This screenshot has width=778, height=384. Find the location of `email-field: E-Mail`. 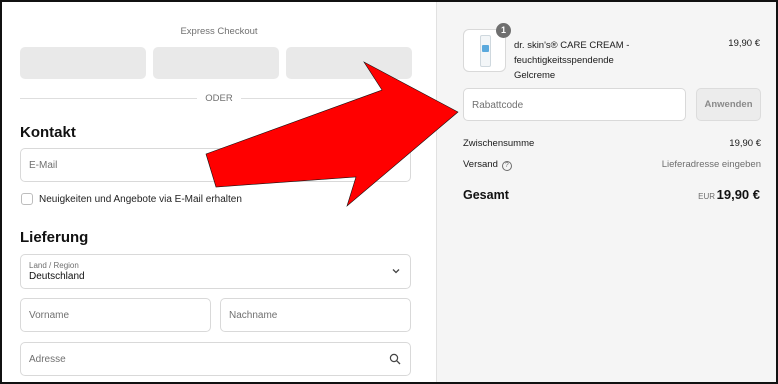

email-field: E-Mail is located at coordinates (215, 165).